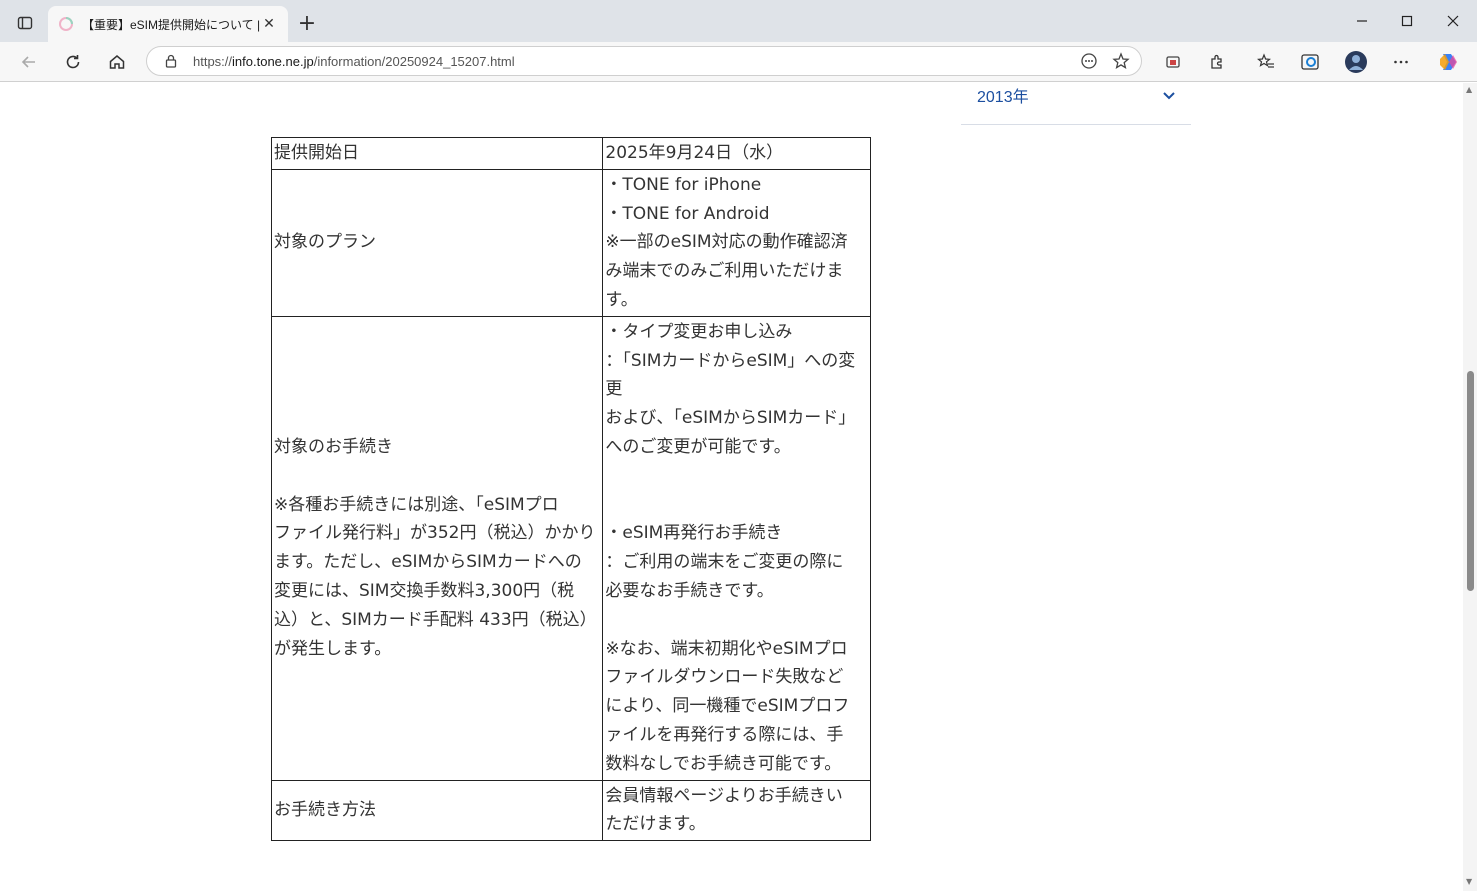  I want to click on archive-year-2013: 2013年, so click(1076, 104).